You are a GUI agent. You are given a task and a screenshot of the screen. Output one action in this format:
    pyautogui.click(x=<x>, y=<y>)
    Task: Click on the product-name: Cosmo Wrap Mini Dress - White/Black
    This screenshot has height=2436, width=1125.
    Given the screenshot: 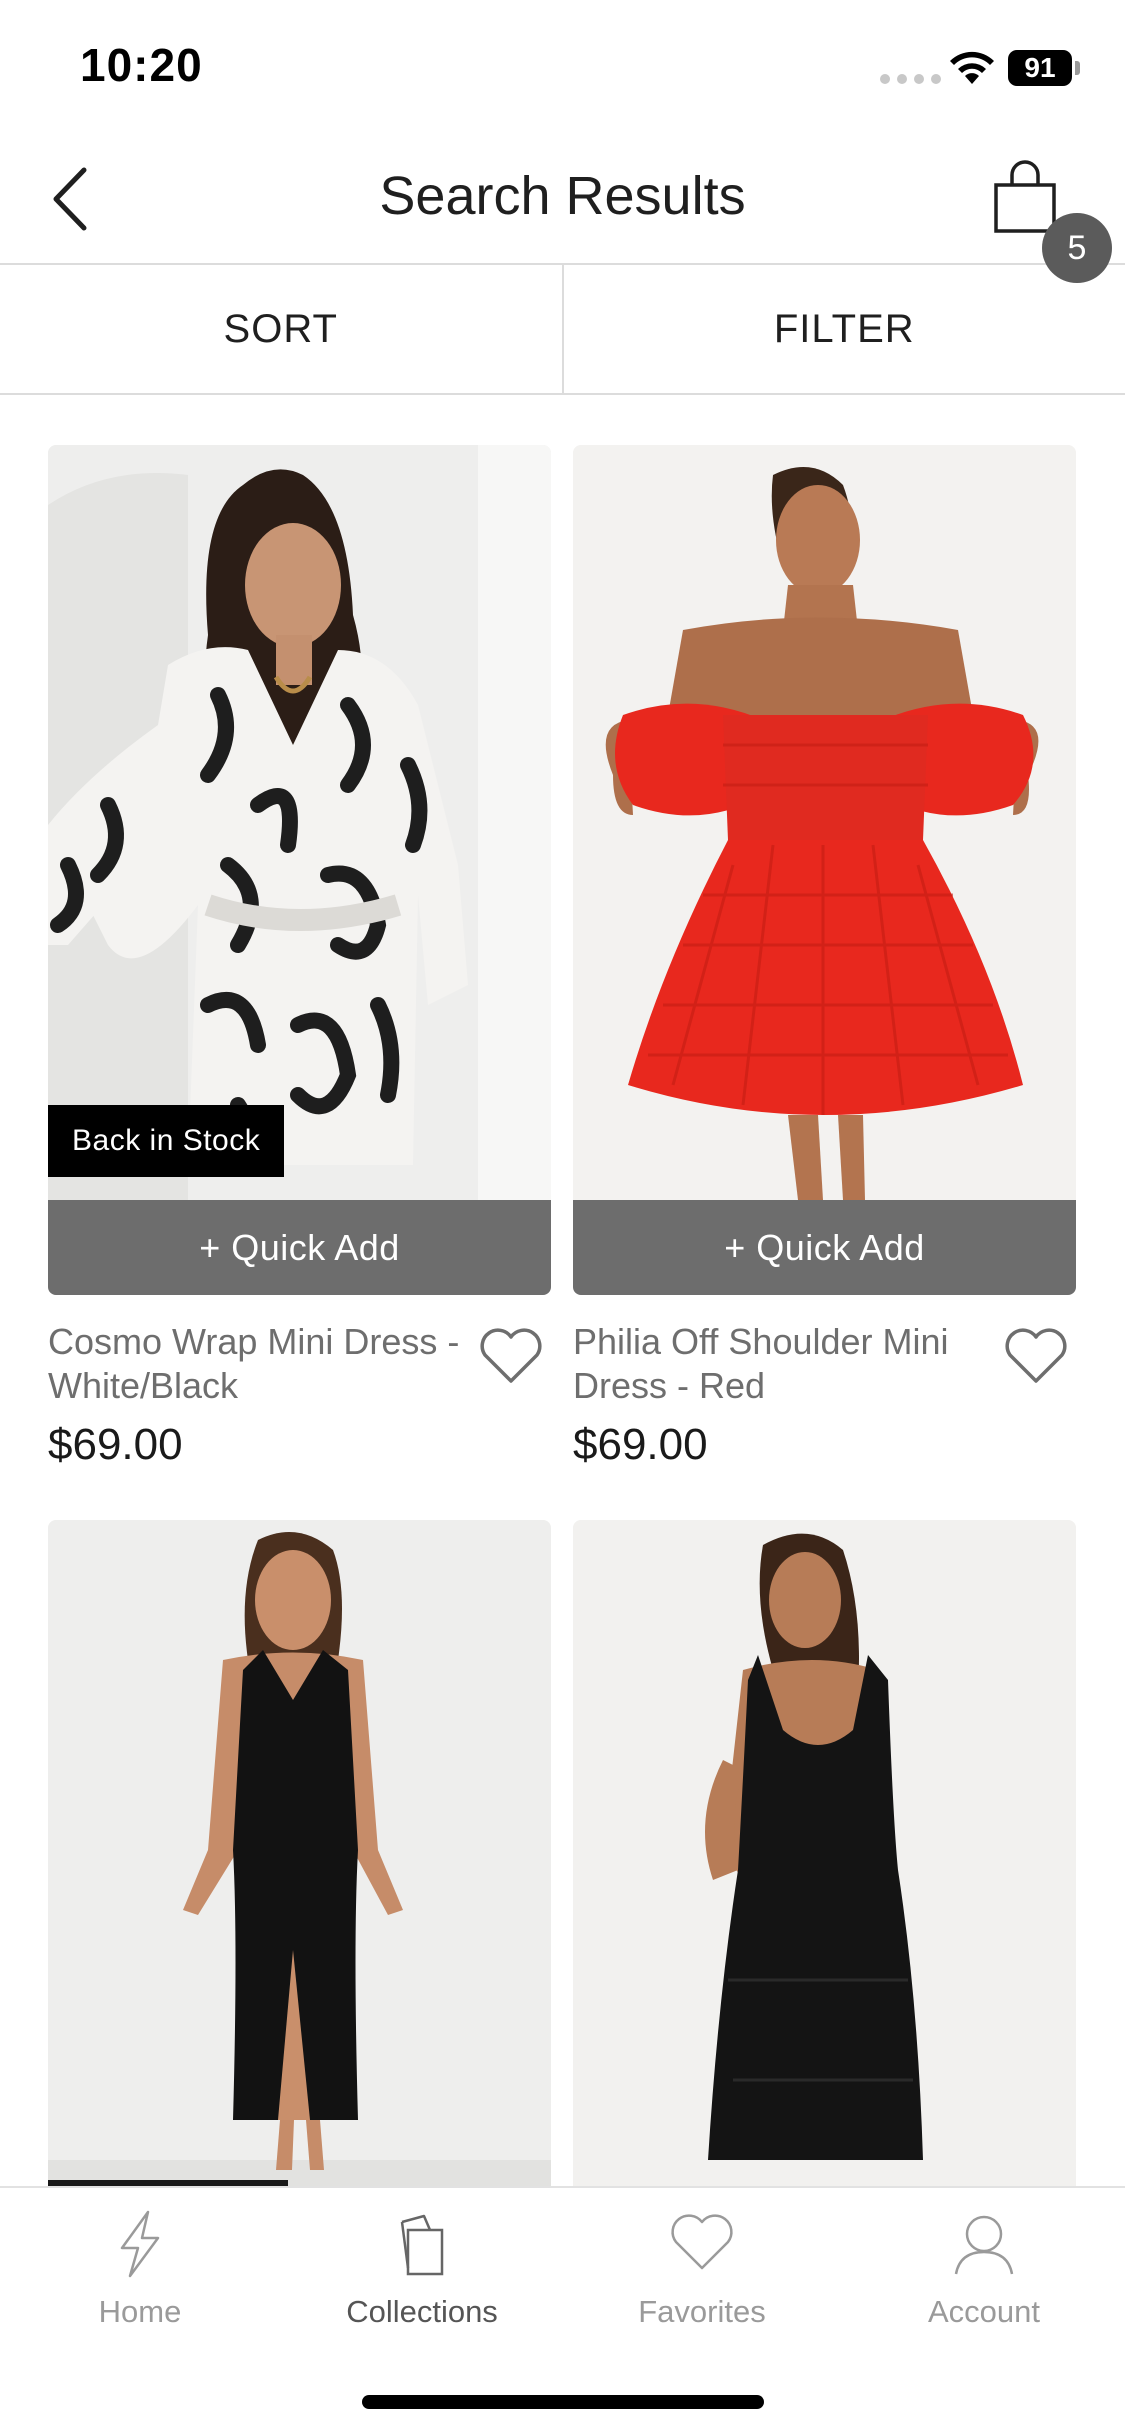 What is the action you would take?
    pyautogui.click(x=258, y=1364)
    